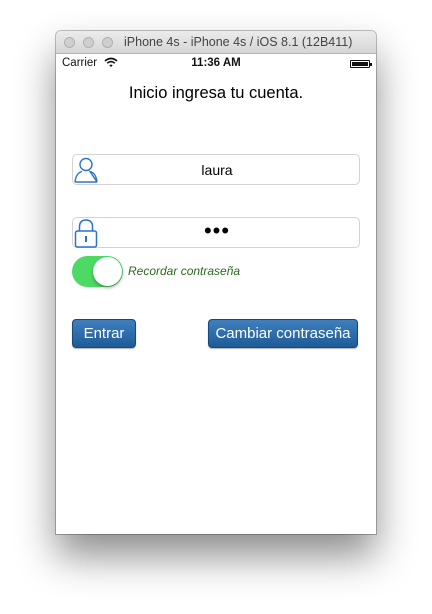 The width and height of the screenshot is (432, 614). Describe the element at coordinates (283, 333) in the screenshot. I see `change-password-button: Cambiar contraseña` at that location.